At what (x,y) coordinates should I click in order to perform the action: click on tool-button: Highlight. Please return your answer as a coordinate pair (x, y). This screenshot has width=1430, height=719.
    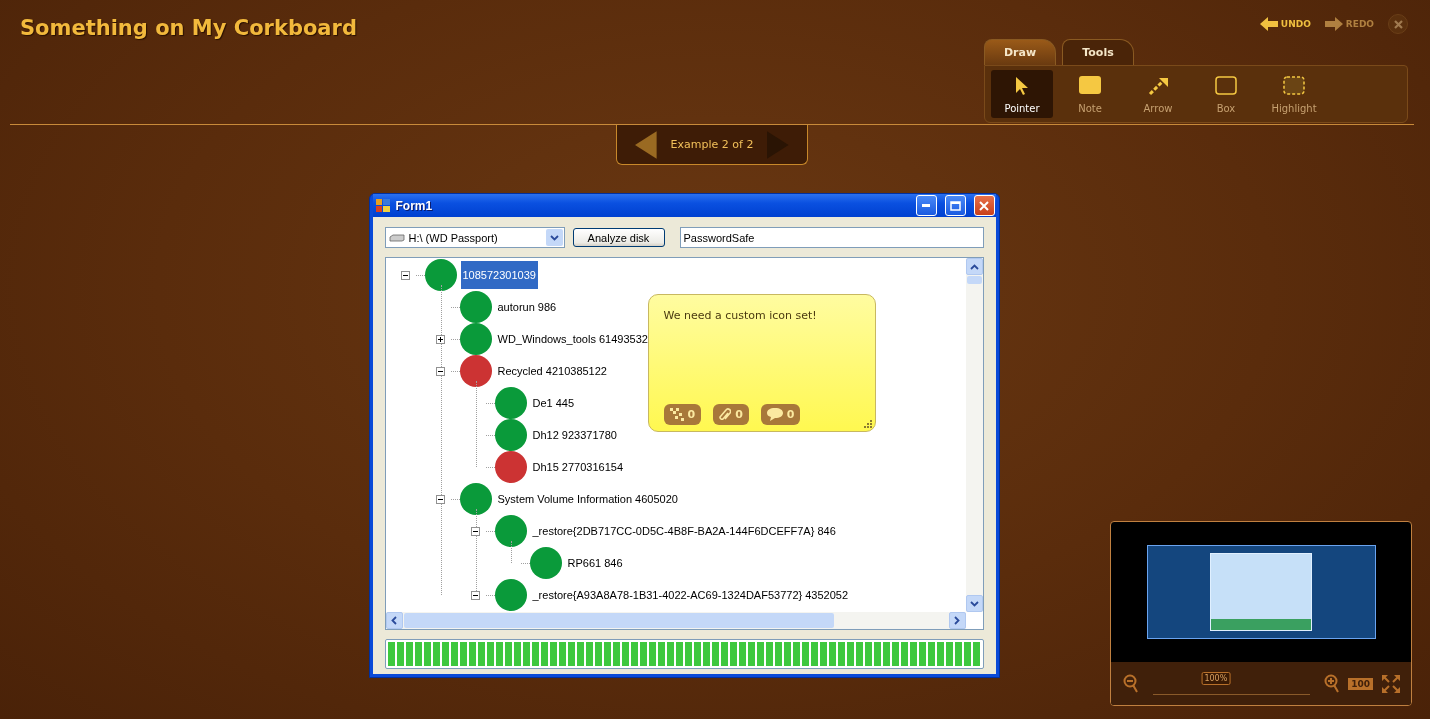
    Looking at the image, I should click on (1294, 94).